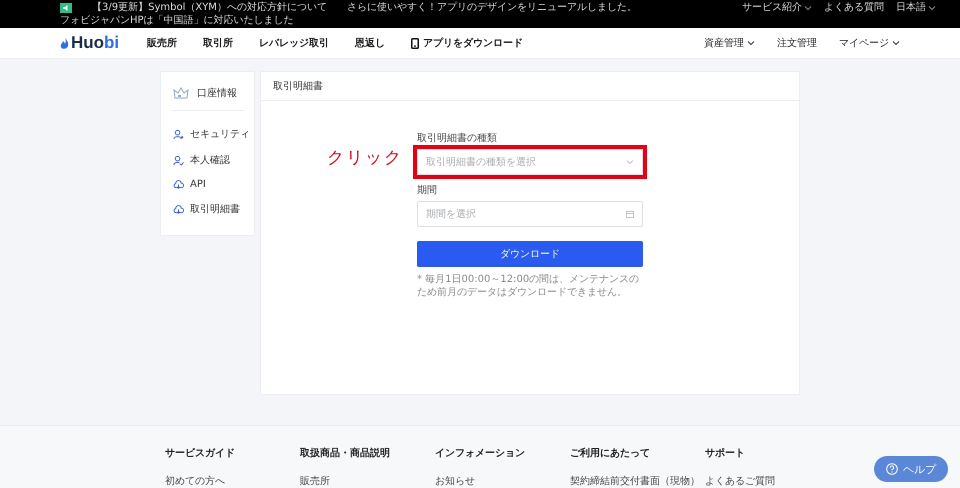  I want to click on page-title: 取引明細書, so click(530, 86).